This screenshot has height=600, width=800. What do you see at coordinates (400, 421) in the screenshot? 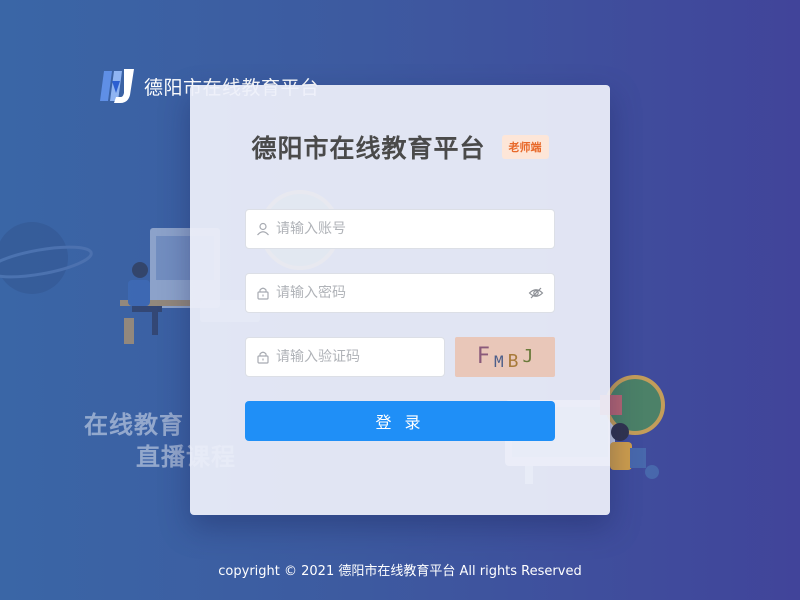
I see `login-button: 登 录` at bounding box center [400, 421].